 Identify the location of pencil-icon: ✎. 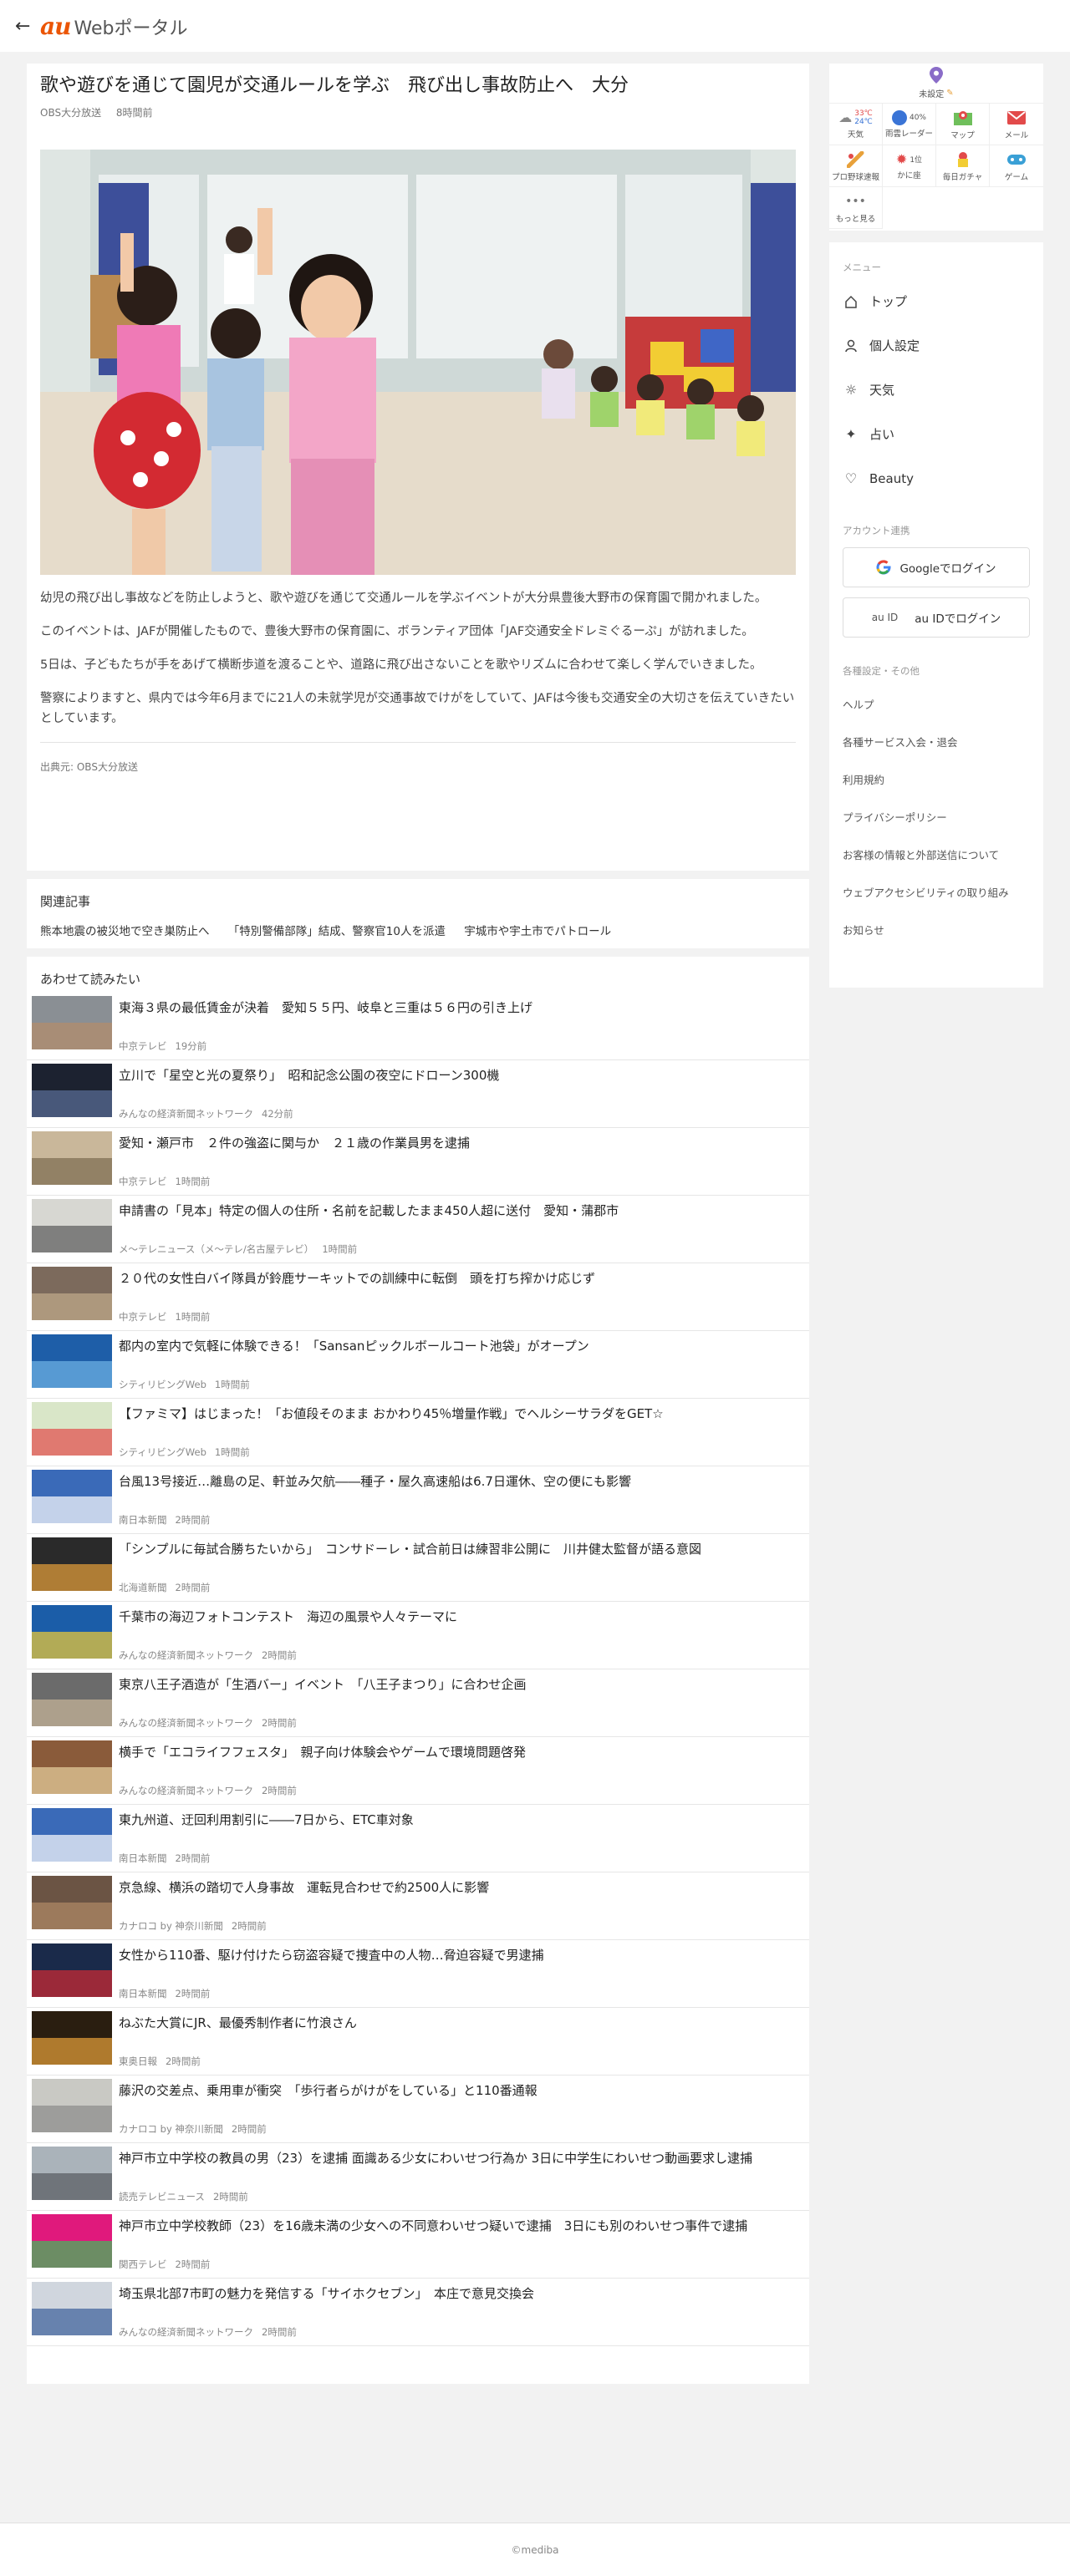
(950, 93).